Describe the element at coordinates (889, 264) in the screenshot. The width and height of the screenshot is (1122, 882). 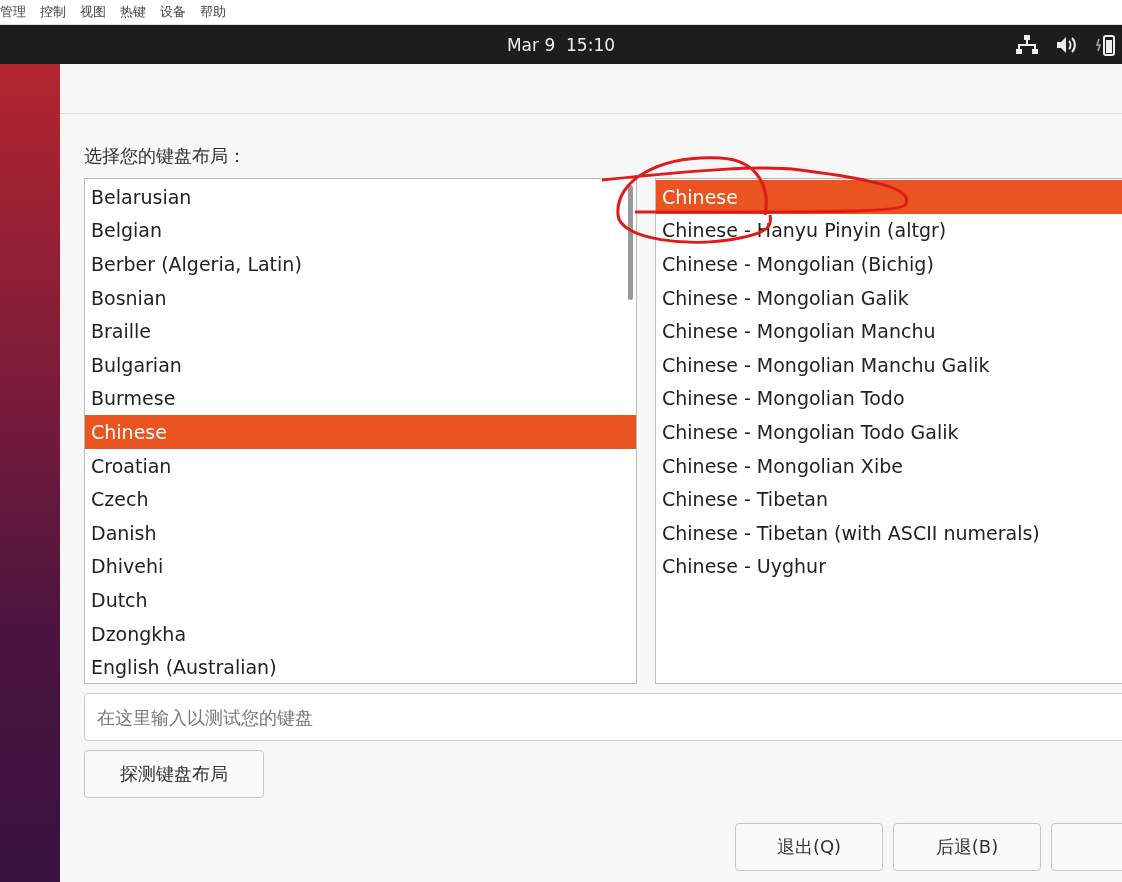
I see `variant-item: Chinese - Mongolian (Bichig)` at that location.